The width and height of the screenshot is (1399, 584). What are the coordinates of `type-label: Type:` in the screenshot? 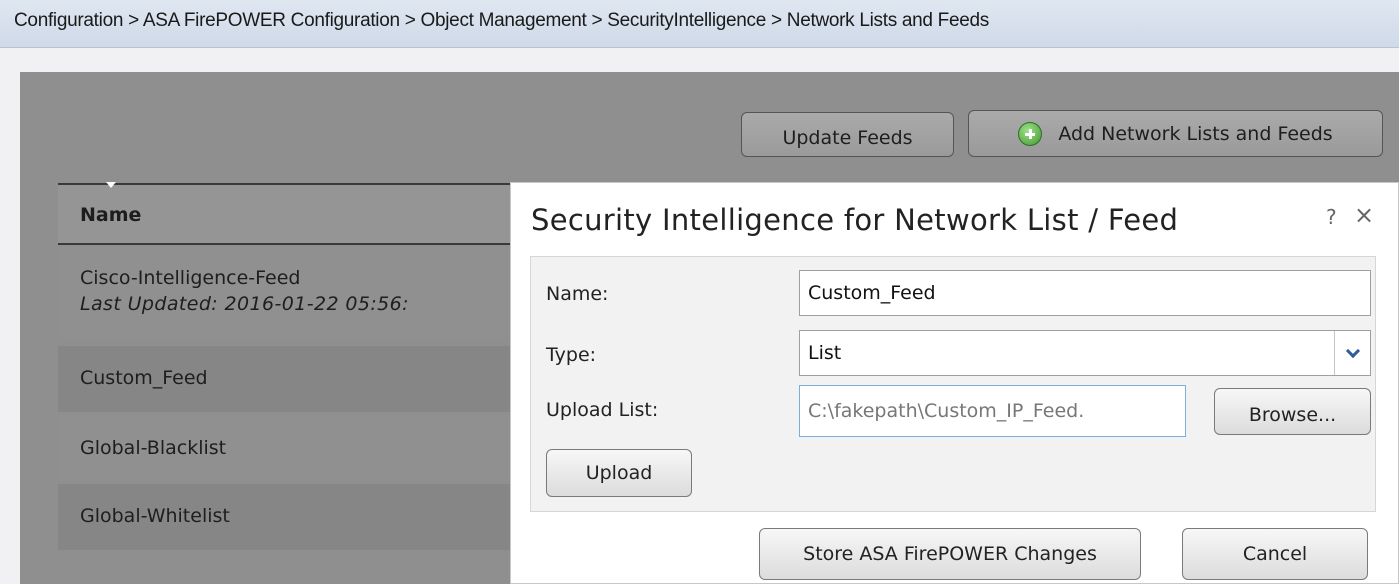 It's located at (571, 355).